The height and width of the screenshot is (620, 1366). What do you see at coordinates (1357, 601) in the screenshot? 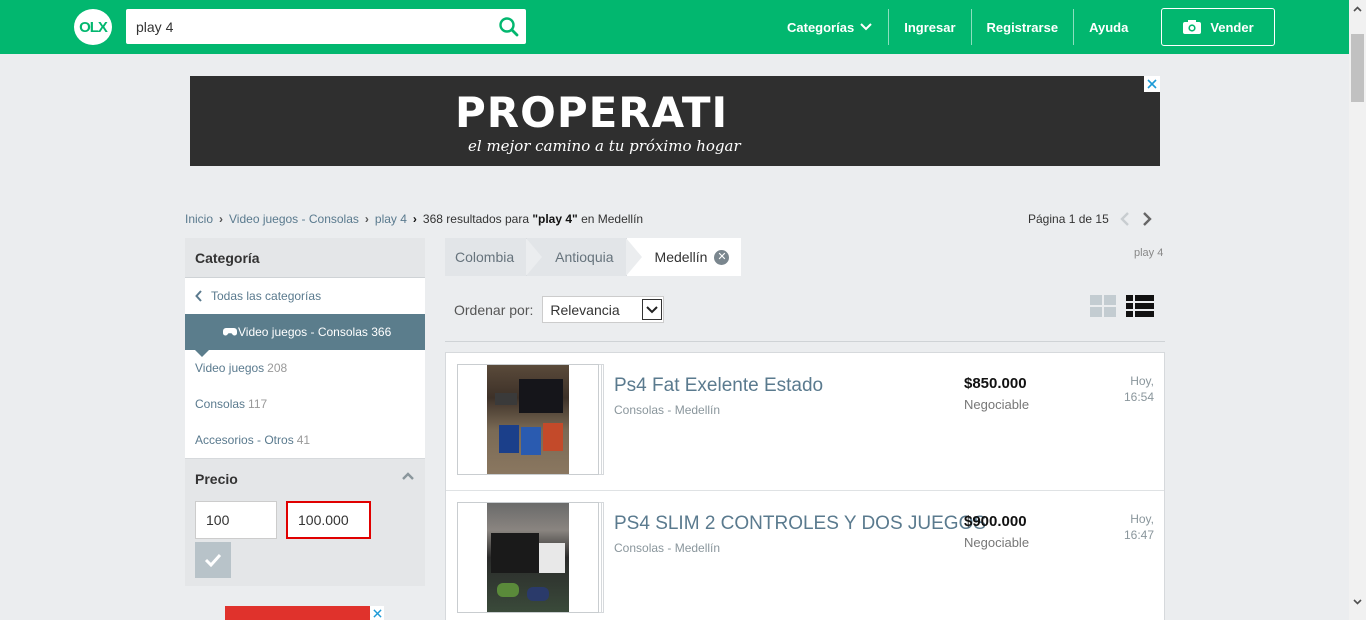
I see `scroll-down-icon` at bounding box center [1357, 601].